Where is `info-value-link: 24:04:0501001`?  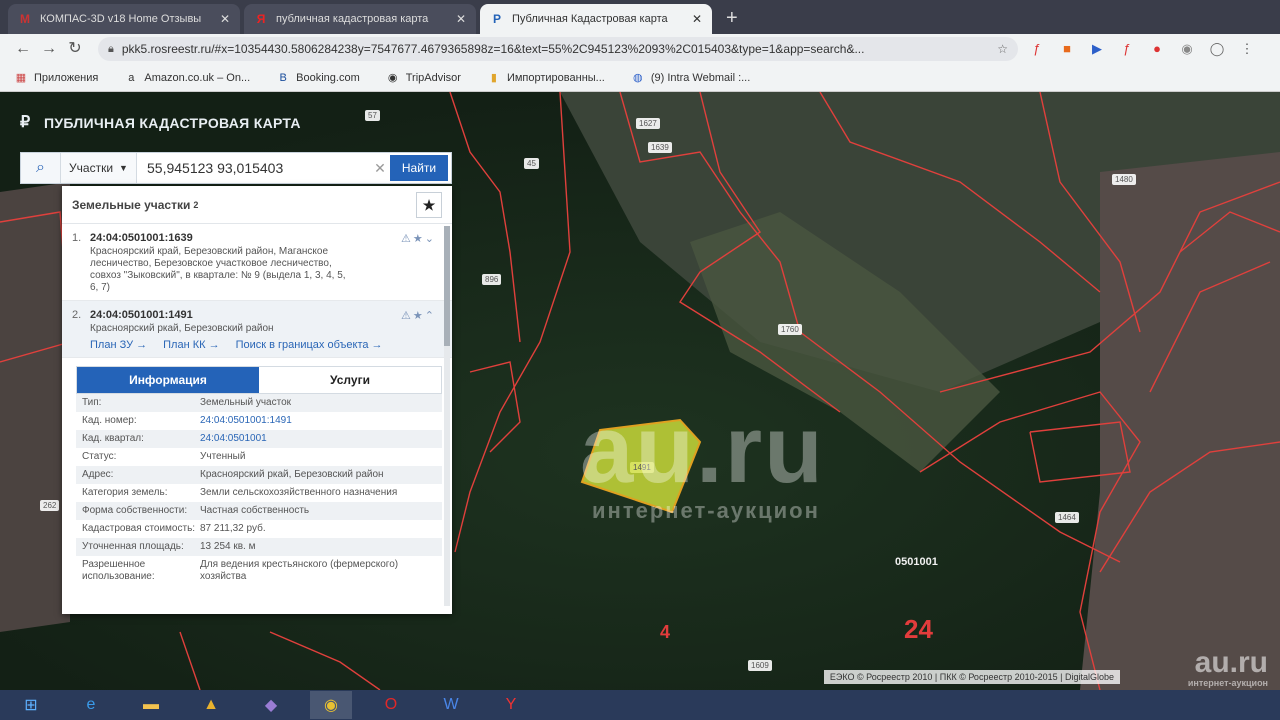 info-value-link: 24:04:0501001 is located at coordinates (318, 439).